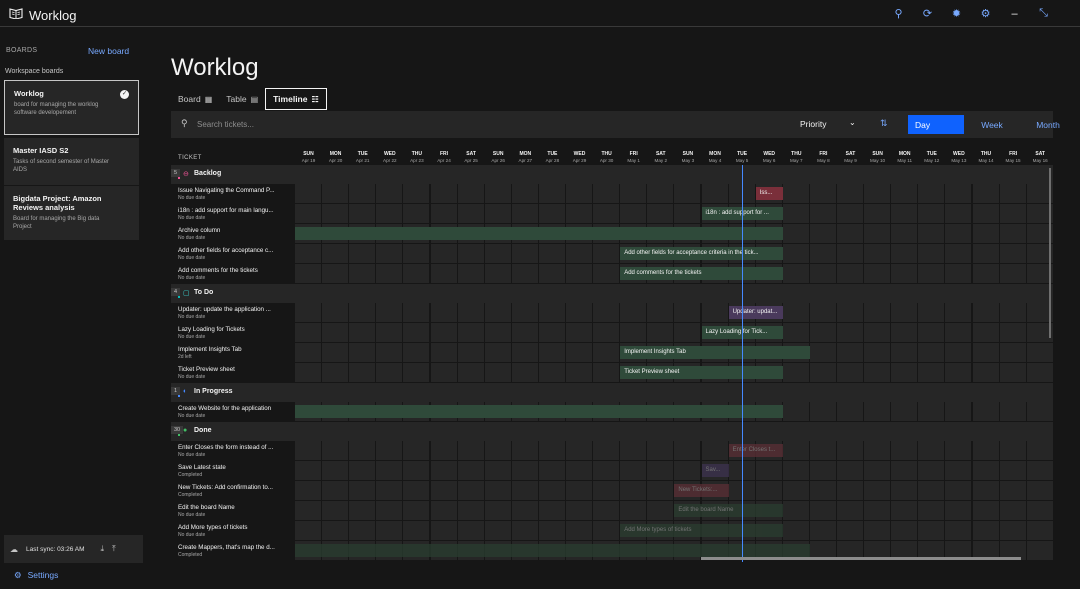 This screenshot has width=1080, height=589. What do you see at coordinates (236, 99) in the screenshot?
I see `tab-label: Table` at bounding box center [236, 99].